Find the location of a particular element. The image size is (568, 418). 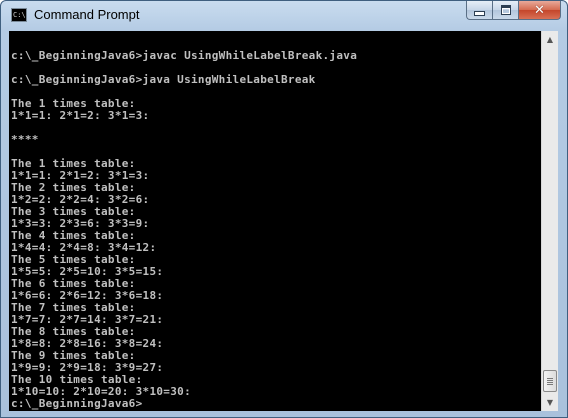

vertical-scrollbar: ▲ ▼ is located at coordinates (549, 221).